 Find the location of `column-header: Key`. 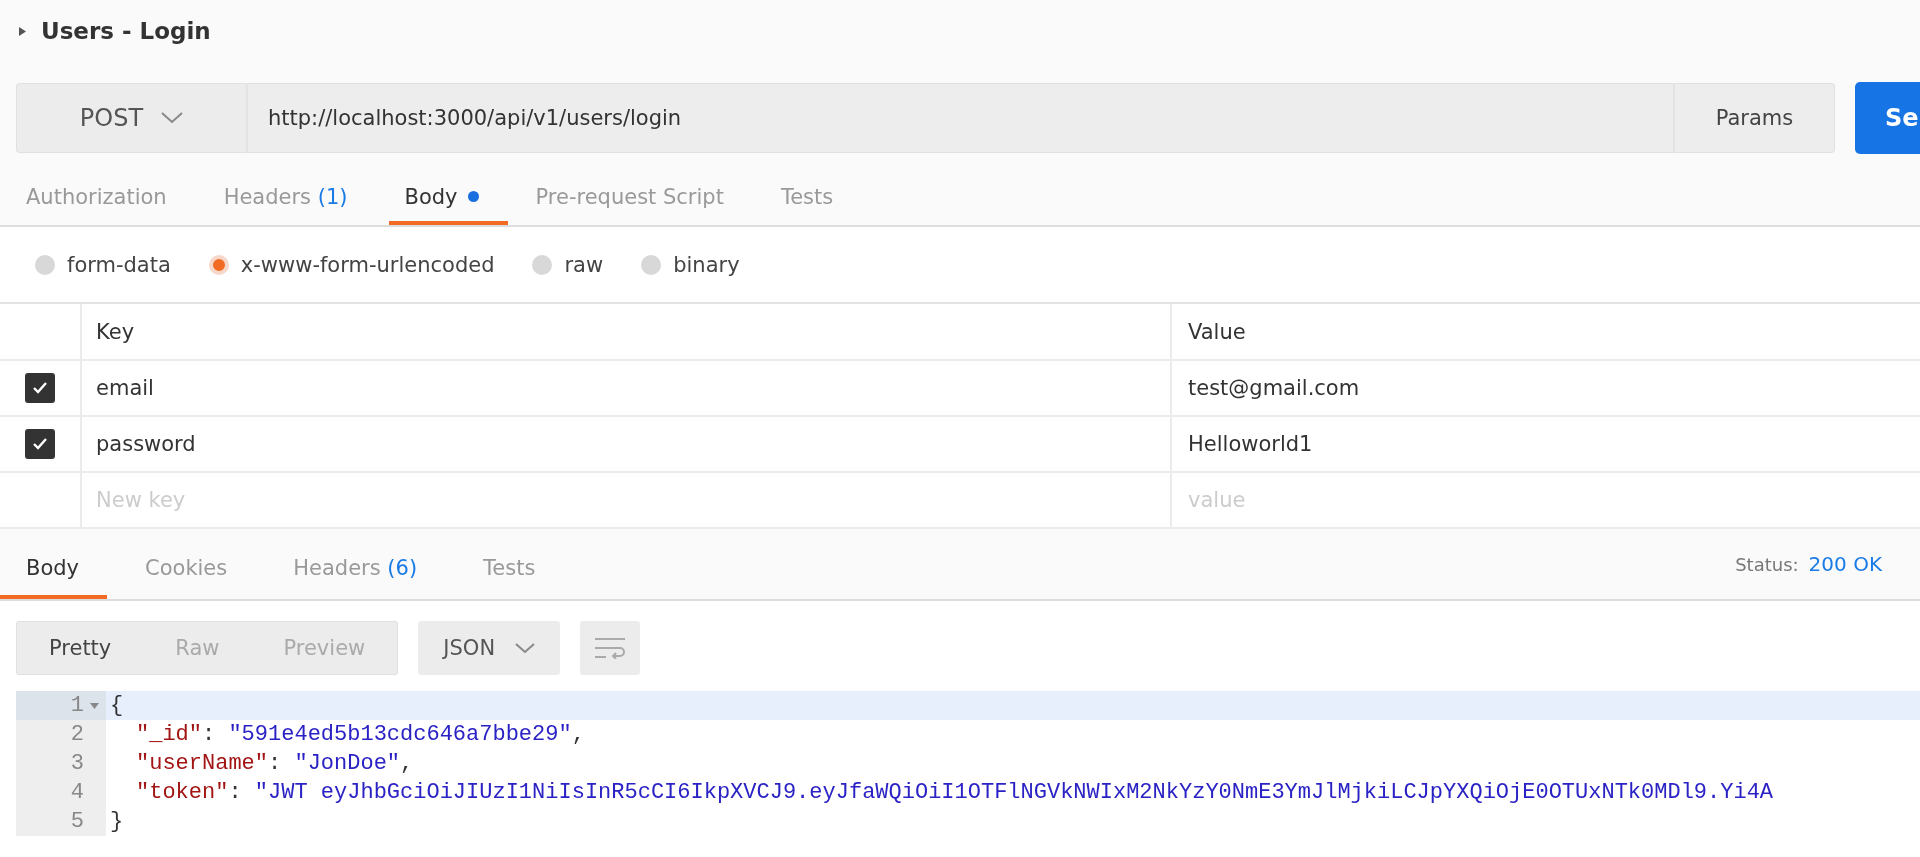

column-header: Key is located at coordinates (627, 331).